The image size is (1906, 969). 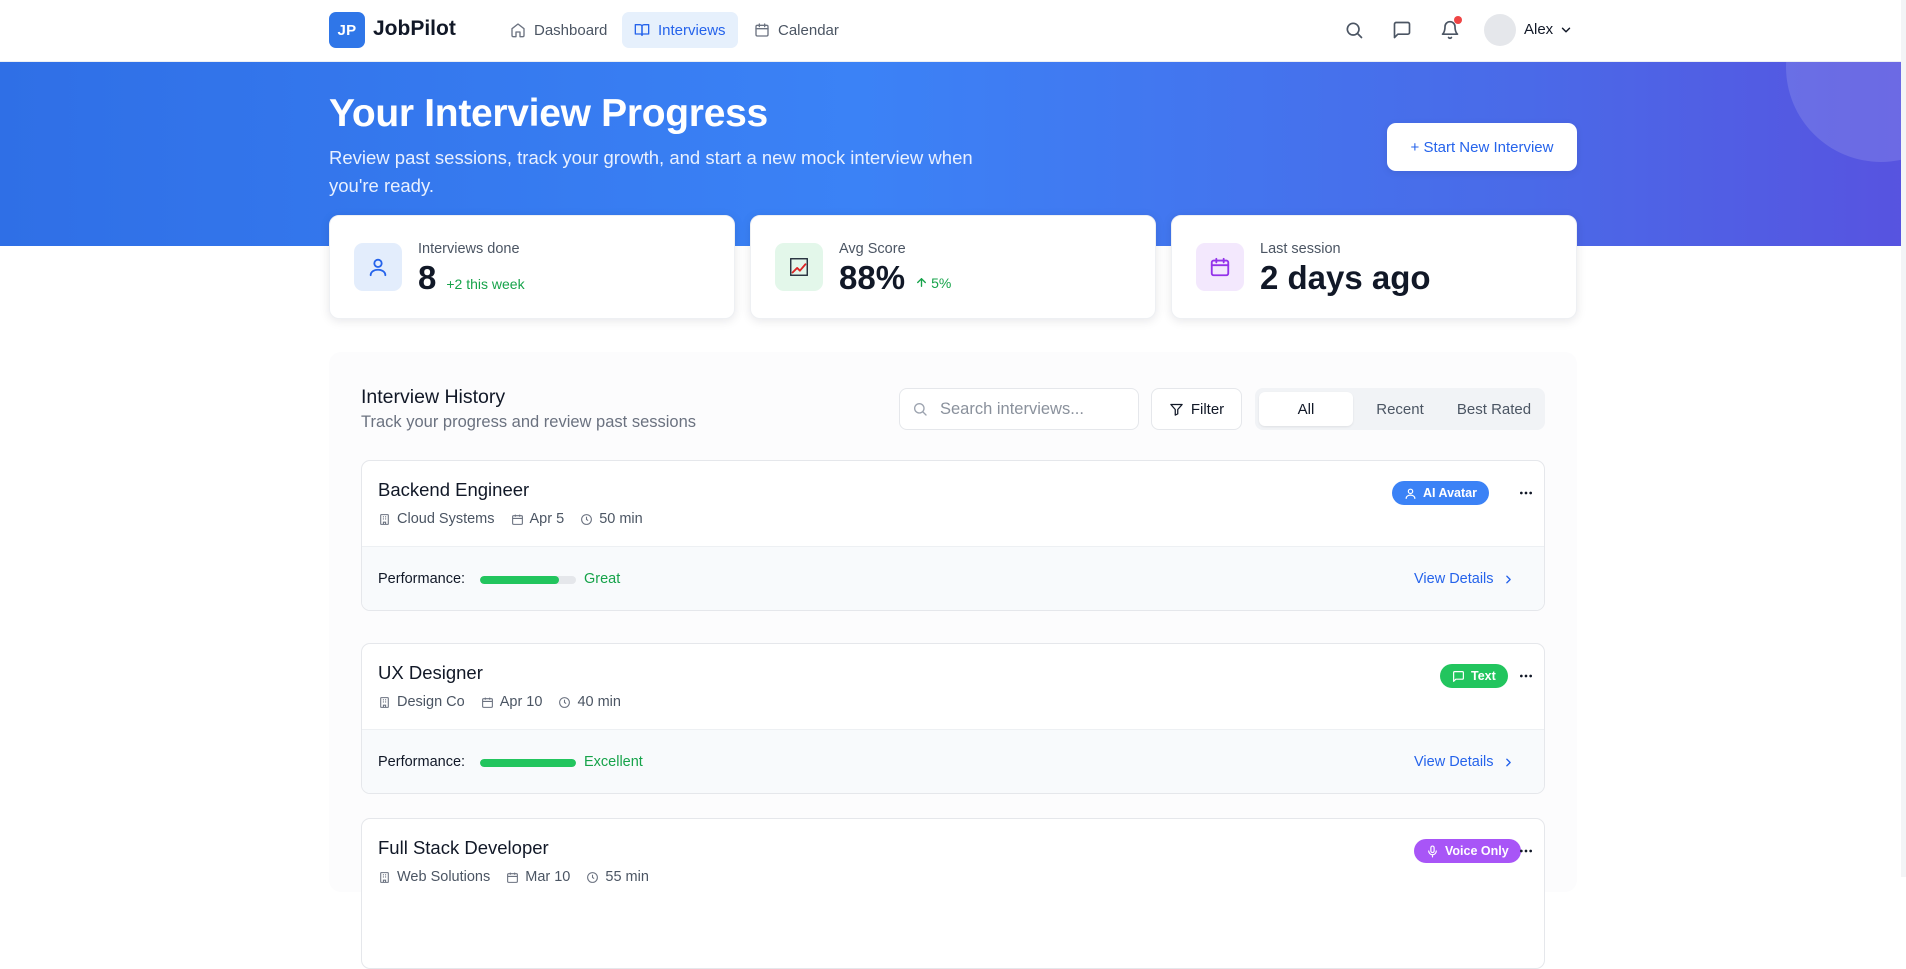 I want to click on decorative-circle, so click(x=1846, y=112).